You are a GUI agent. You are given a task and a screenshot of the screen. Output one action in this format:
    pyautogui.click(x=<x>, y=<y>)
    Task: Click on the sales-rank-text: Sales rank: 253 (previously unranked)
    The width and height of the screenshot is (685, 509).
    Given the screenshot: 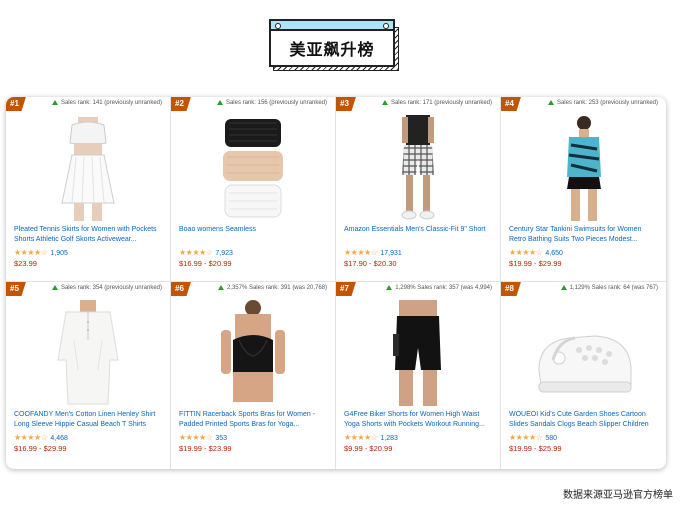 What is the action you would take?
    pyautogui.click(x=607, y=103)
    